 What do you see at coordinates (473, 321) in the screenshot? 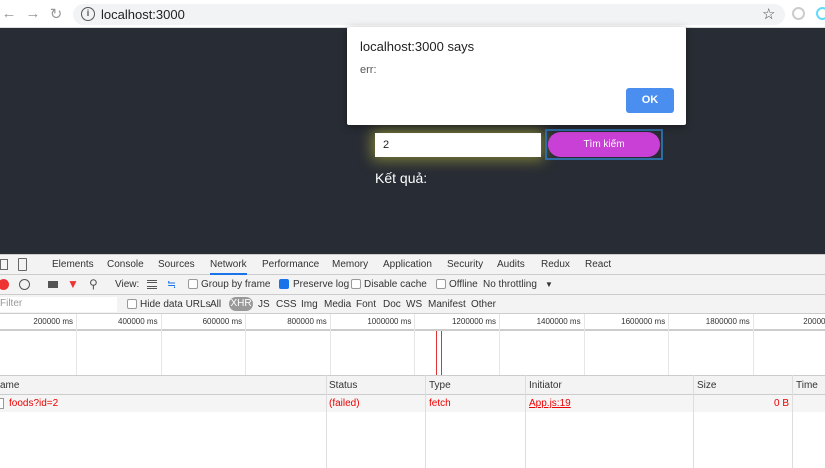
I see `timeline-tick-label: 1200000 ms` at bounding box center [473, 321].